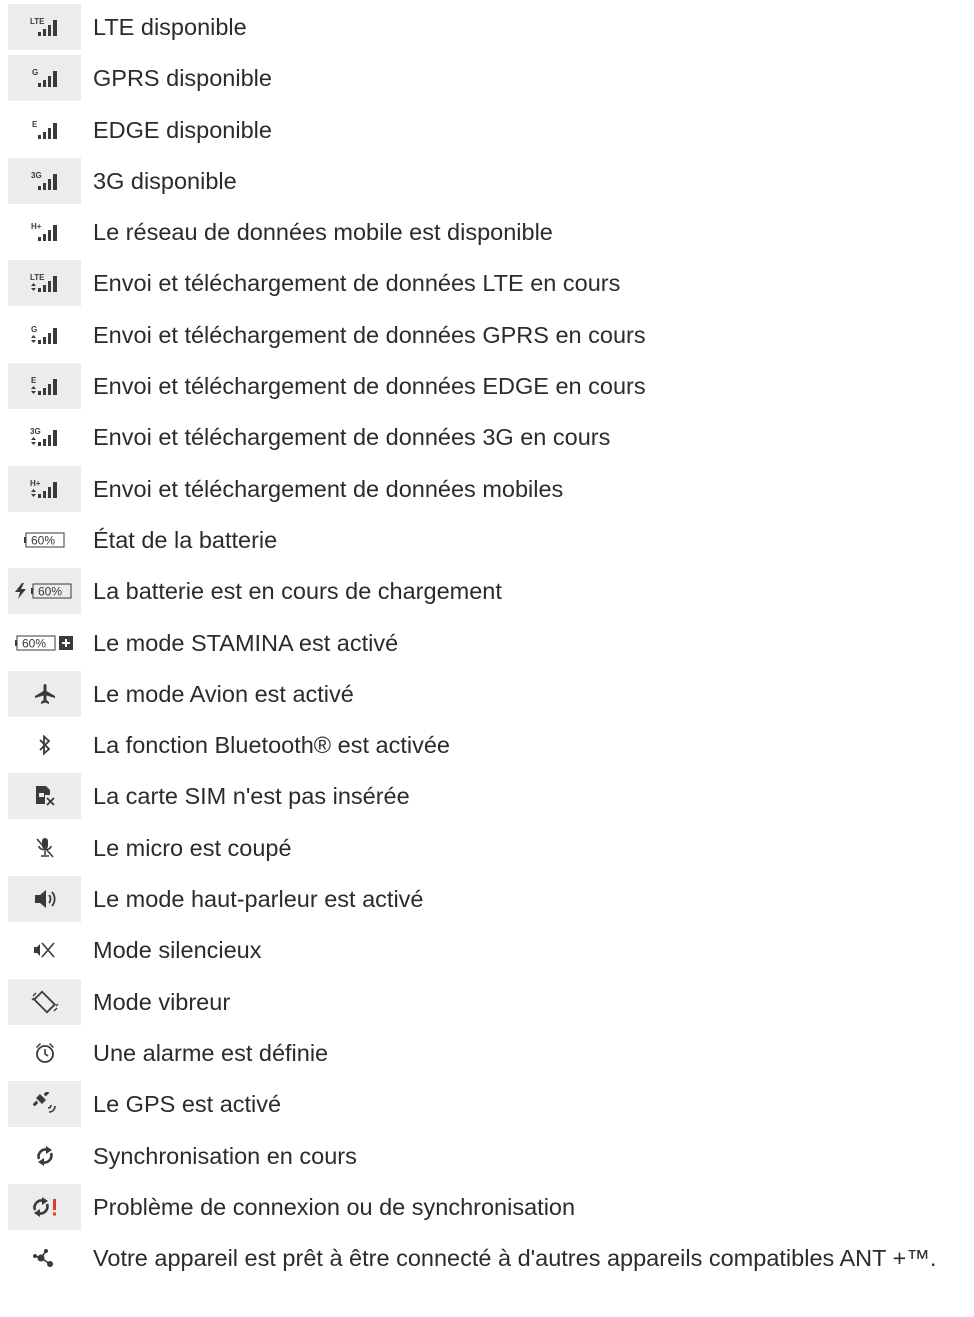 The width and height of the screenshot is (974, 1317). I want to click on table-row: 3G 3G disponible, so click(491, 183).